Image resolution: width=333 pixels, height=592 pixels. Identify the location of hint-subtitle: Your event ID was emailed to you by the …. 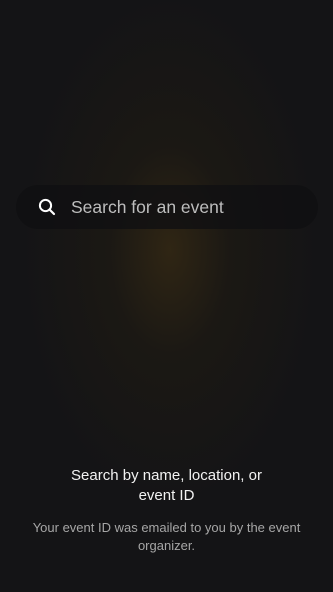
(166, 536).